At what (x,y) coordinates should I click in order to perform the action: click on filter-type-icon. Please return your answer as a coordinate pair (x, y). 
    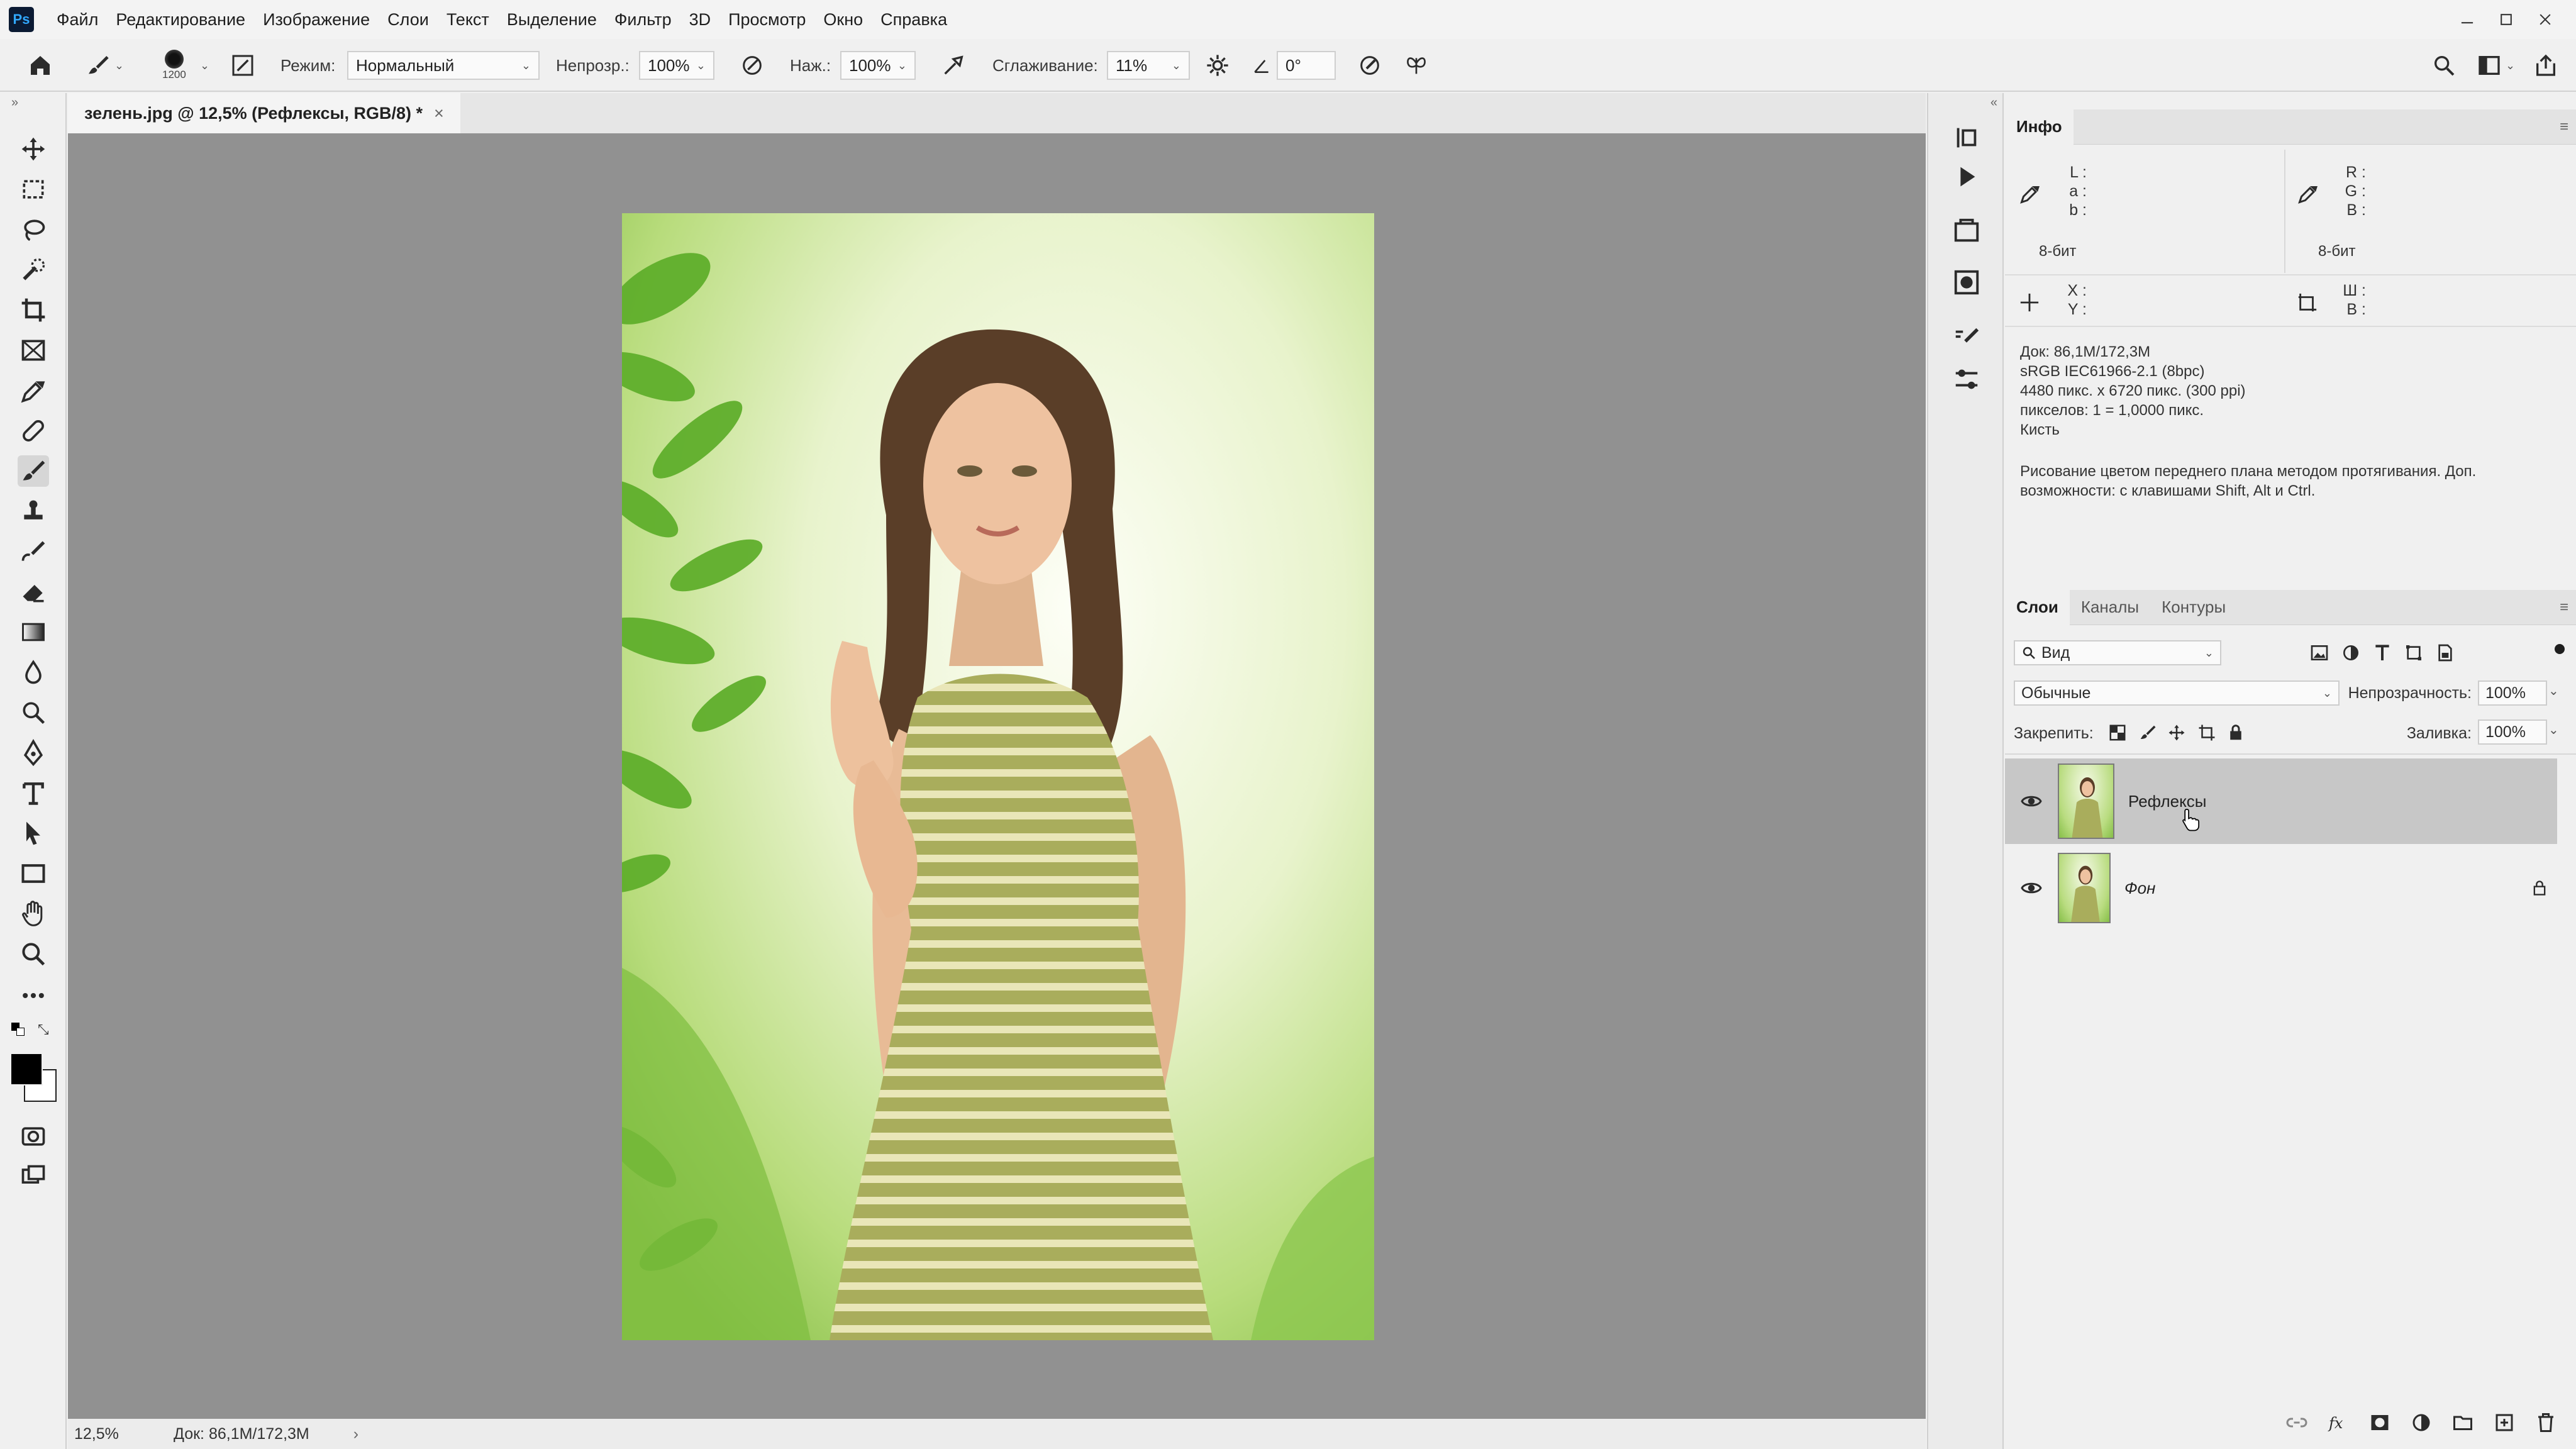
    Looking at the image, I should click on (2382, 653).